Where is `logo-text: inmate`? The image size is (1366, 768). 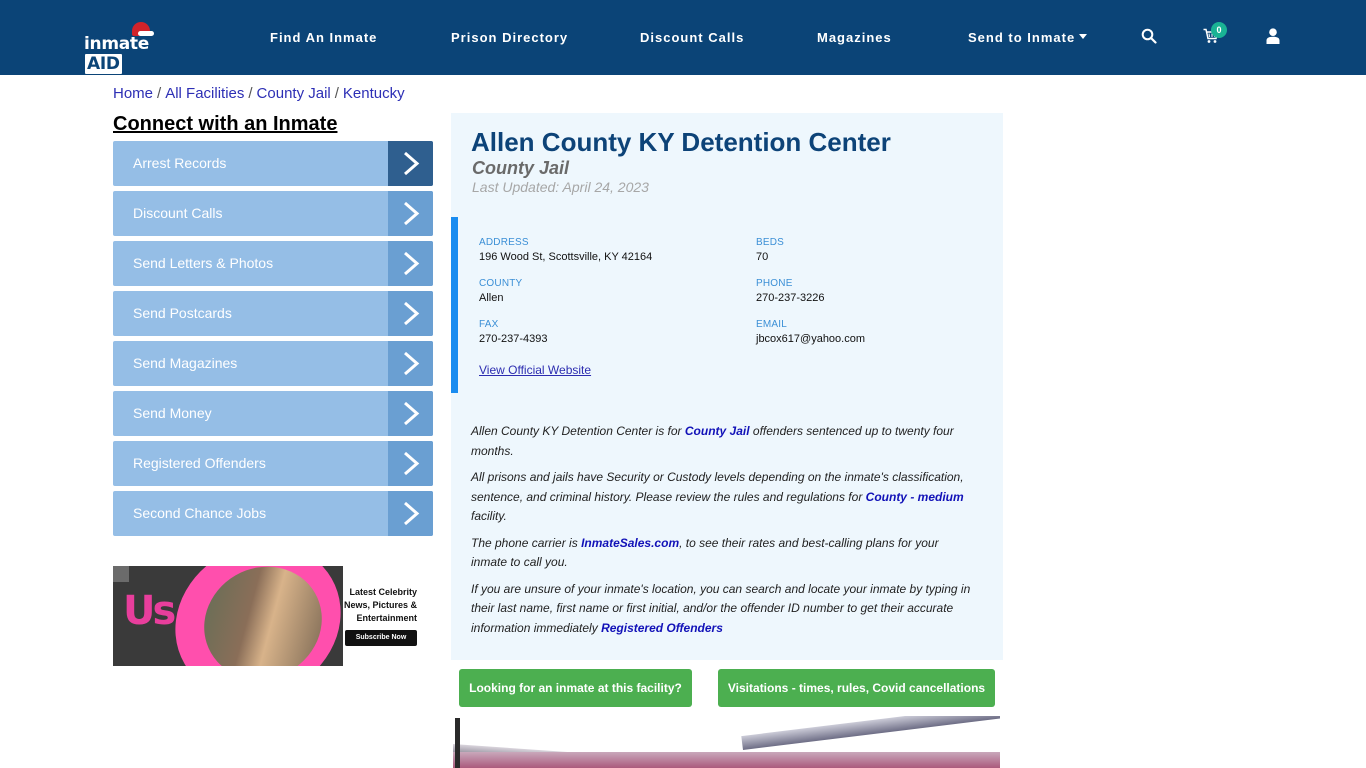 logo-text: inmate is located at coordinates (116, 44).